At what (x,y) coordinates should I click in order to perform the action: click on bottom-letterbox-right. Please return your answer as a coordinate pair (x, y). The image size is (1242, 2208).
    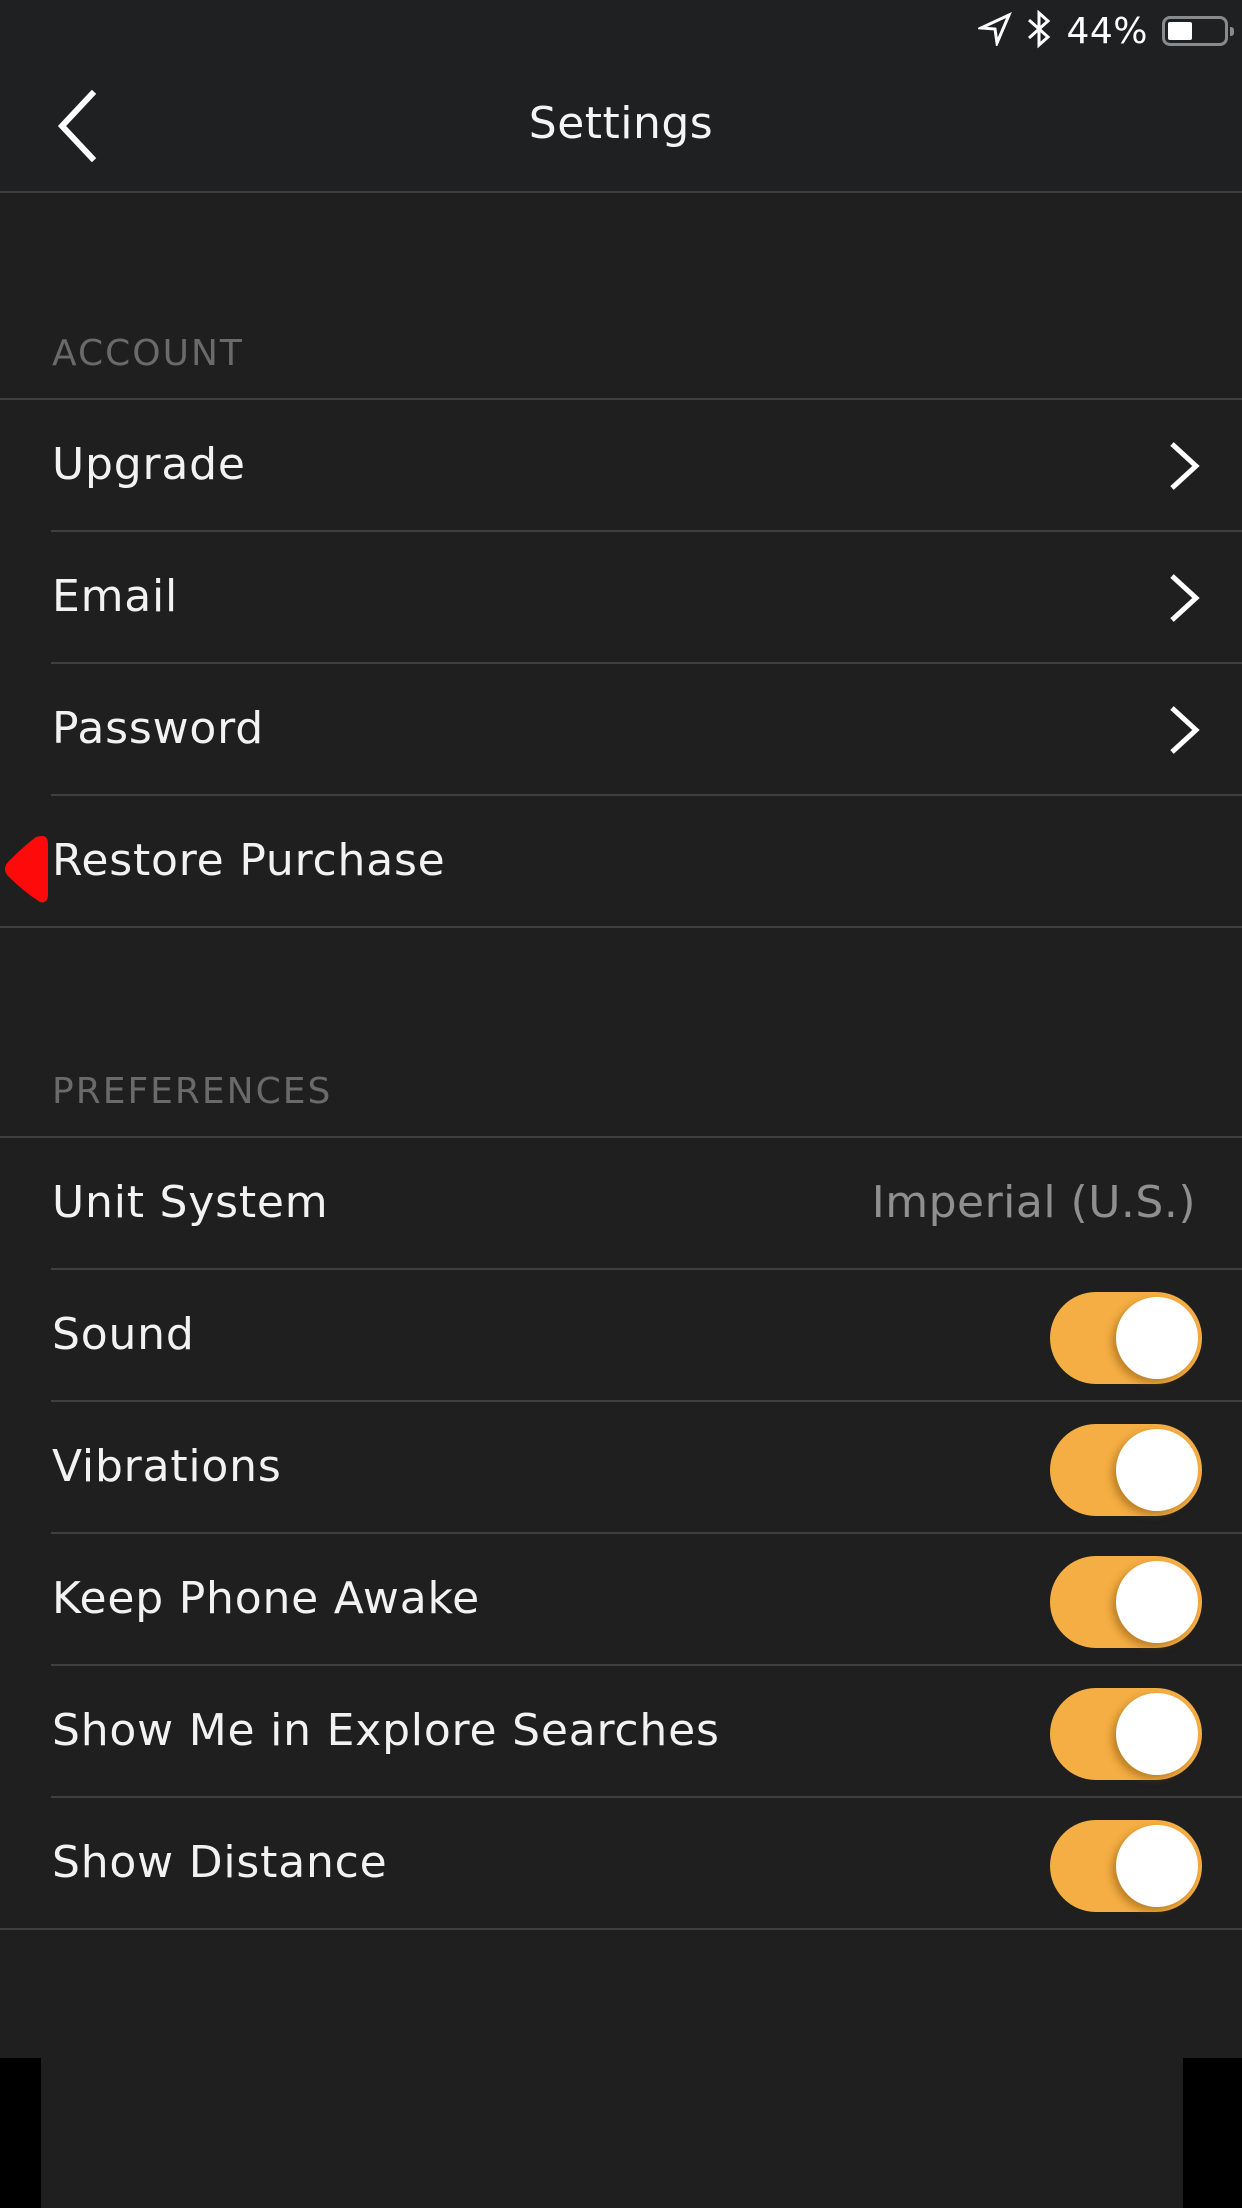
    Looking at the image, I should click on (1212, 2133).